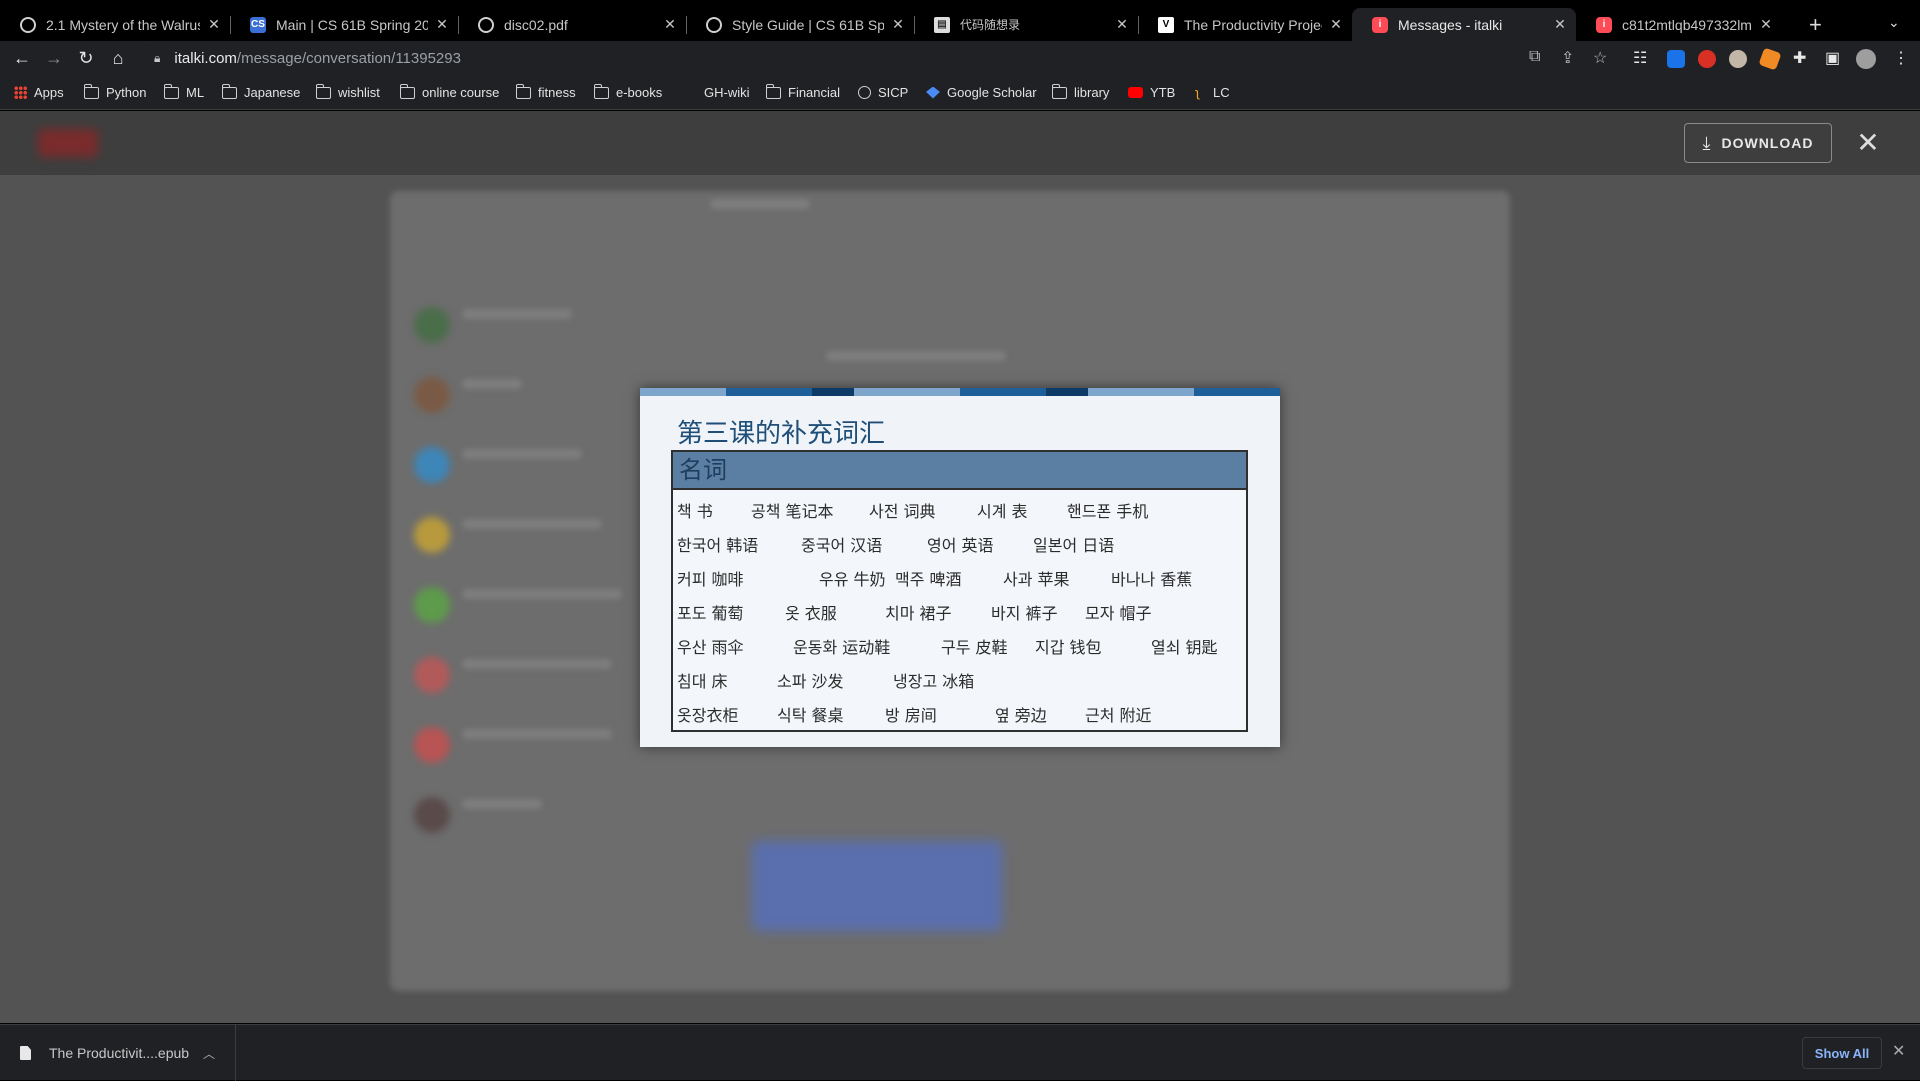 Image resolution: width=1920 pixels, height=1081 pixels. What do you see at coordinates (572, 24) in the screenshot?
I see `tab-disc02: disc02.pdf ✕` at bounding box center [572, 24].